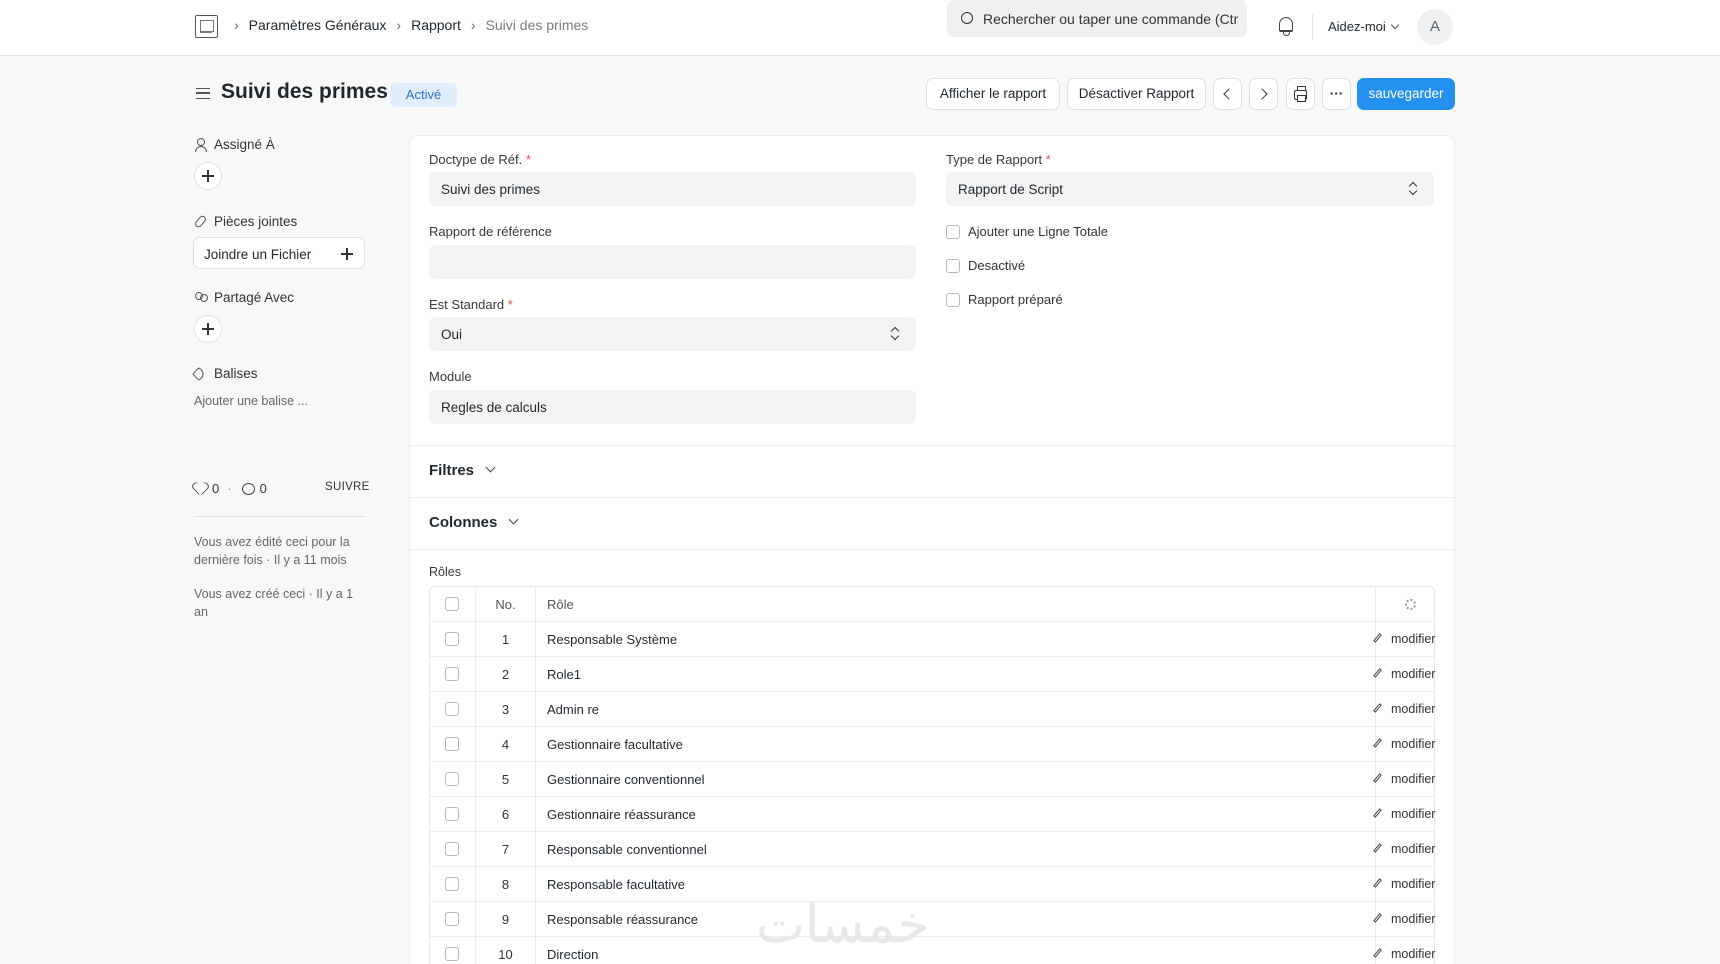 This screenshot has width=1720, height=964. Describe the element at coordinates (1136, 94) in the screenshot. I see `disable-report-button: Désactiver Rapport` at that location.